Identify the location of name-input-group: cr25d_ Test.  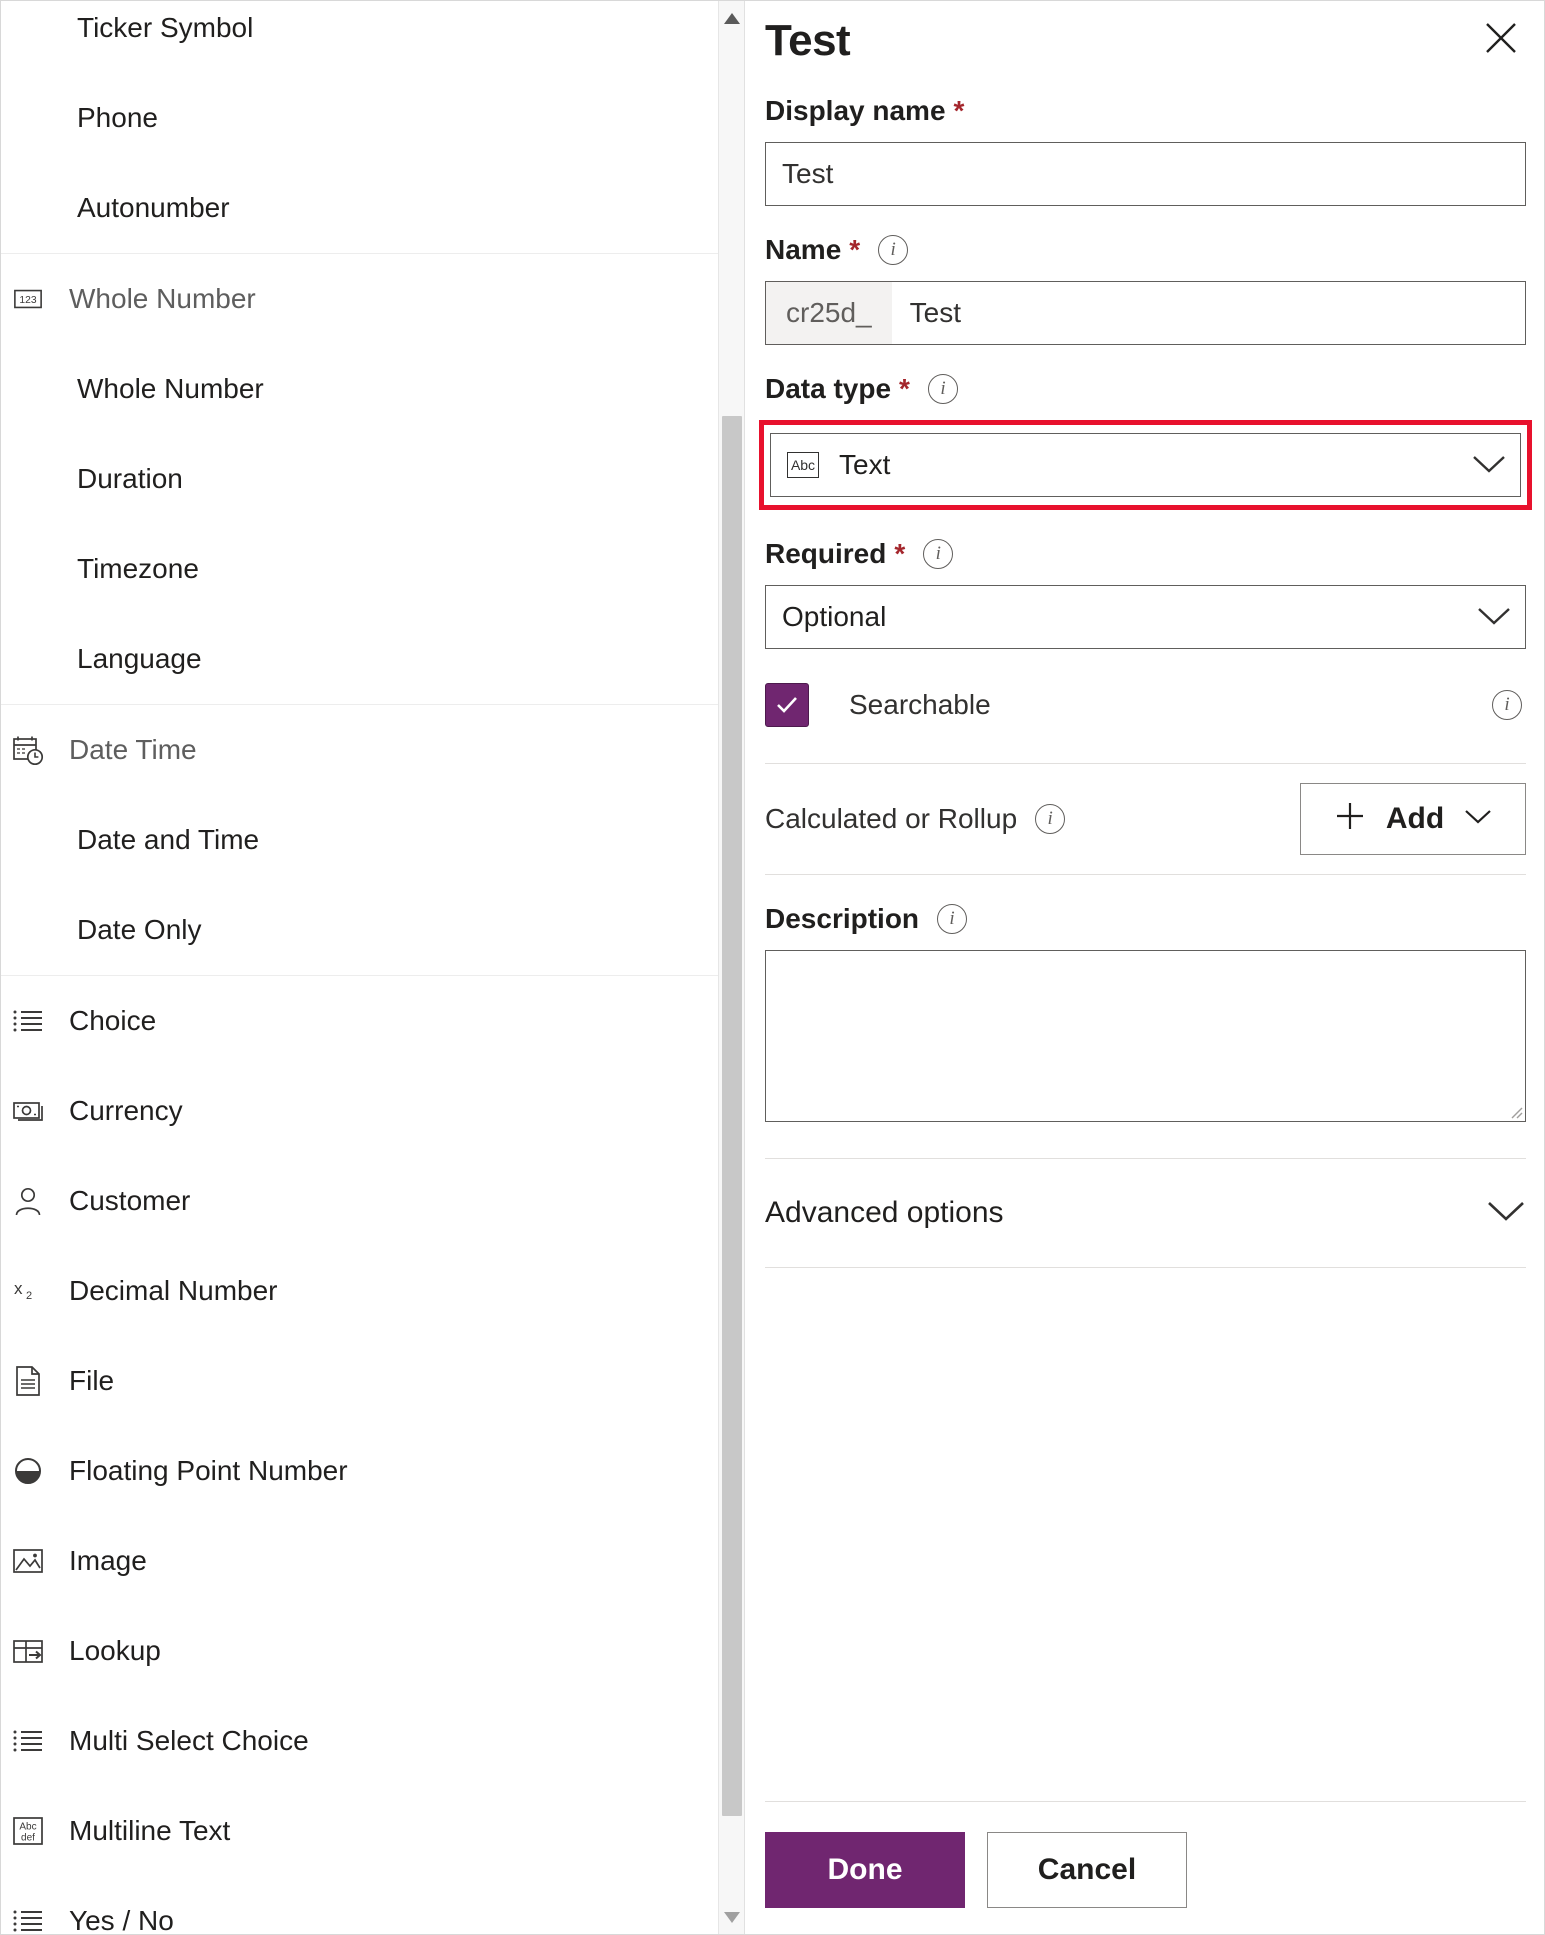
(1145, 313).